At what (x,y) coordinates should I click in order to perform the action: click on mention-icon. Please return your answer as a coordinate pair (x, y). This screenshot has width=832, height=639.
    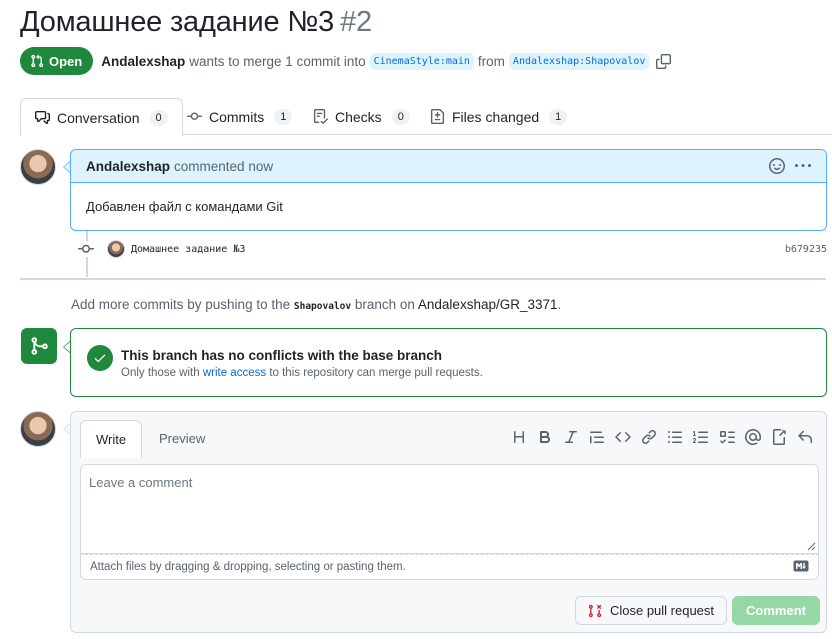
    Looking at the image, I should click on (753, 437).